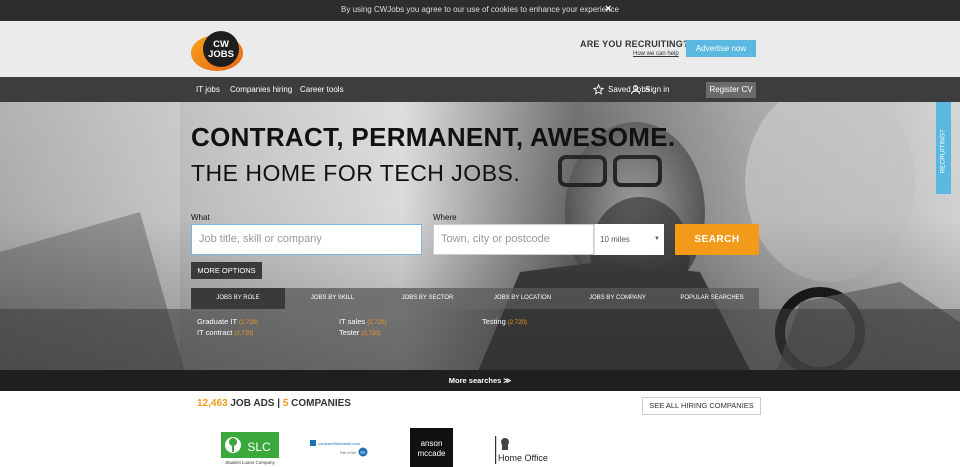 The width and height of the screenshot is (960, 467). Describe the element at coordinates (522, 298) in the screenshot. I see `tab-jobs-by-location: JOBS BY LOCATION` at that location.